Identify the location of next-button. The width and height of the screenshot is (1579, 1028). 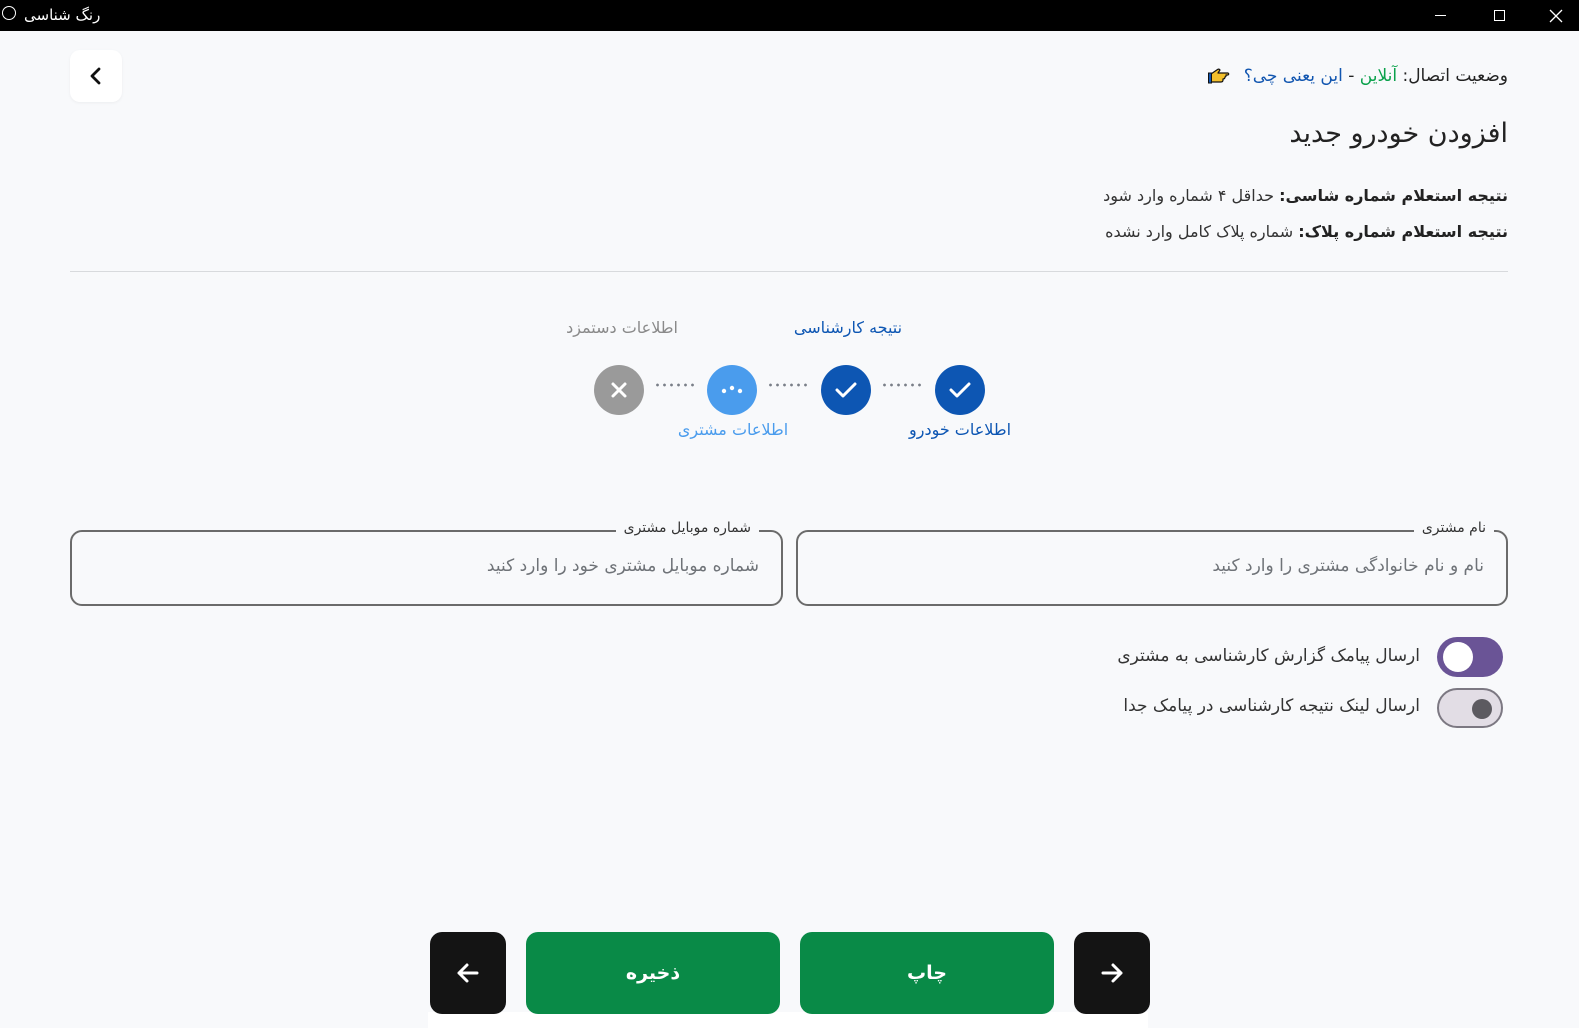
(1112, 973).